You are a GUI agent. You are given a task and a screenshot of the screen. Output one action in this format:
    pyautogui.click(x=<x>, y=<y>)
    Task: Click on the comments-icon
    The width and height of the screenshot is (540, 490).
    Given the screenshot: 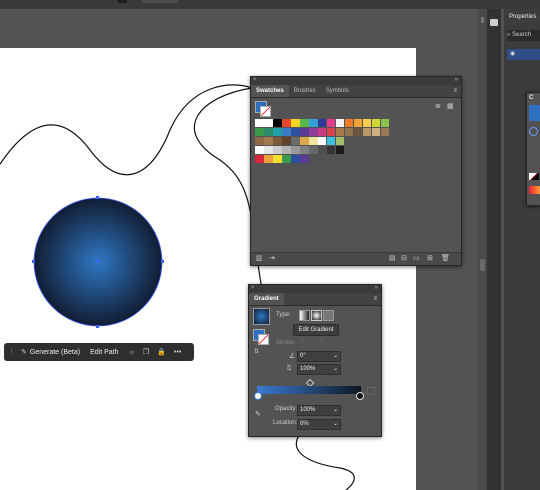 What is the action you would take?
    pyautogui.click(x=494, y=22)
    